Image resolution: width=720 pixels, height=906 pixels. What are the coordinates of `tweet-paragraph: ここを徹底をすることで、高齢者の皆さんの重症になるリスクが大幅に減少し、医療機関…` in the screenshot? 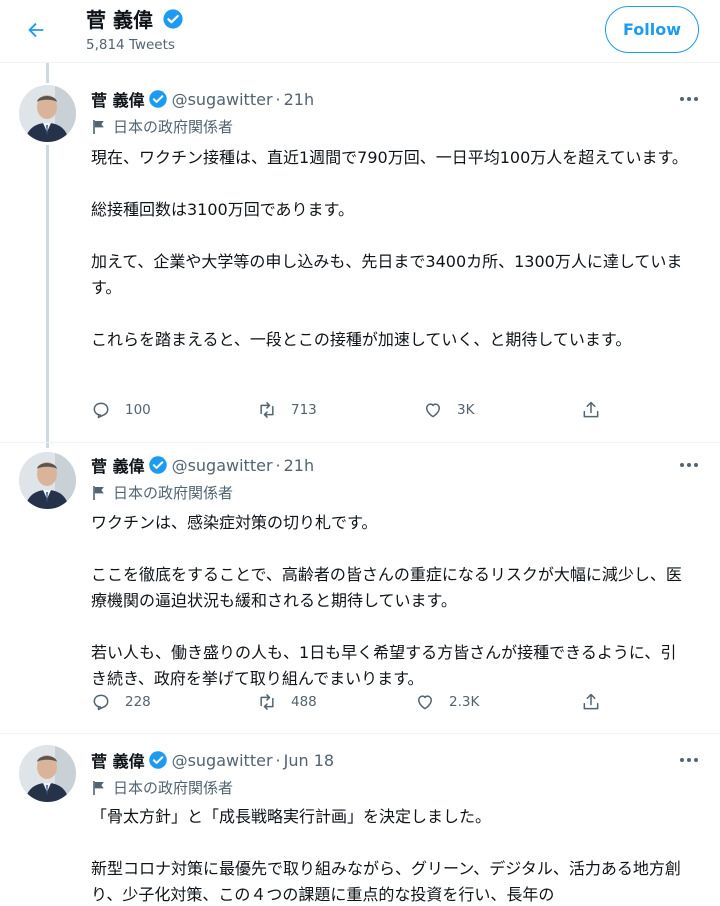 It's located at (386, 587).